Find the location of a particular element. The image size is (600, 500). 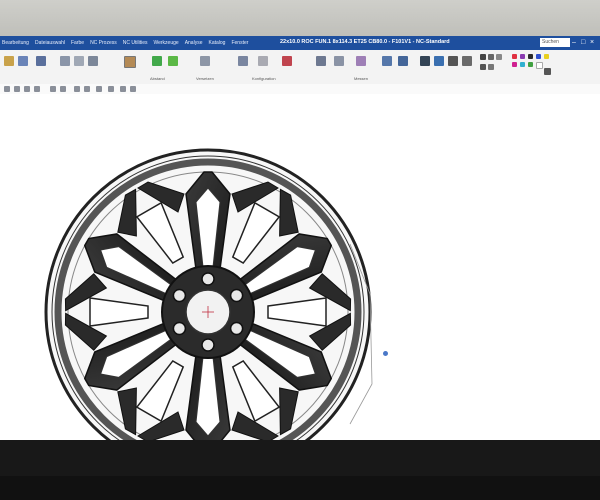

color-red-swatch is located at coordinates (514, 56).